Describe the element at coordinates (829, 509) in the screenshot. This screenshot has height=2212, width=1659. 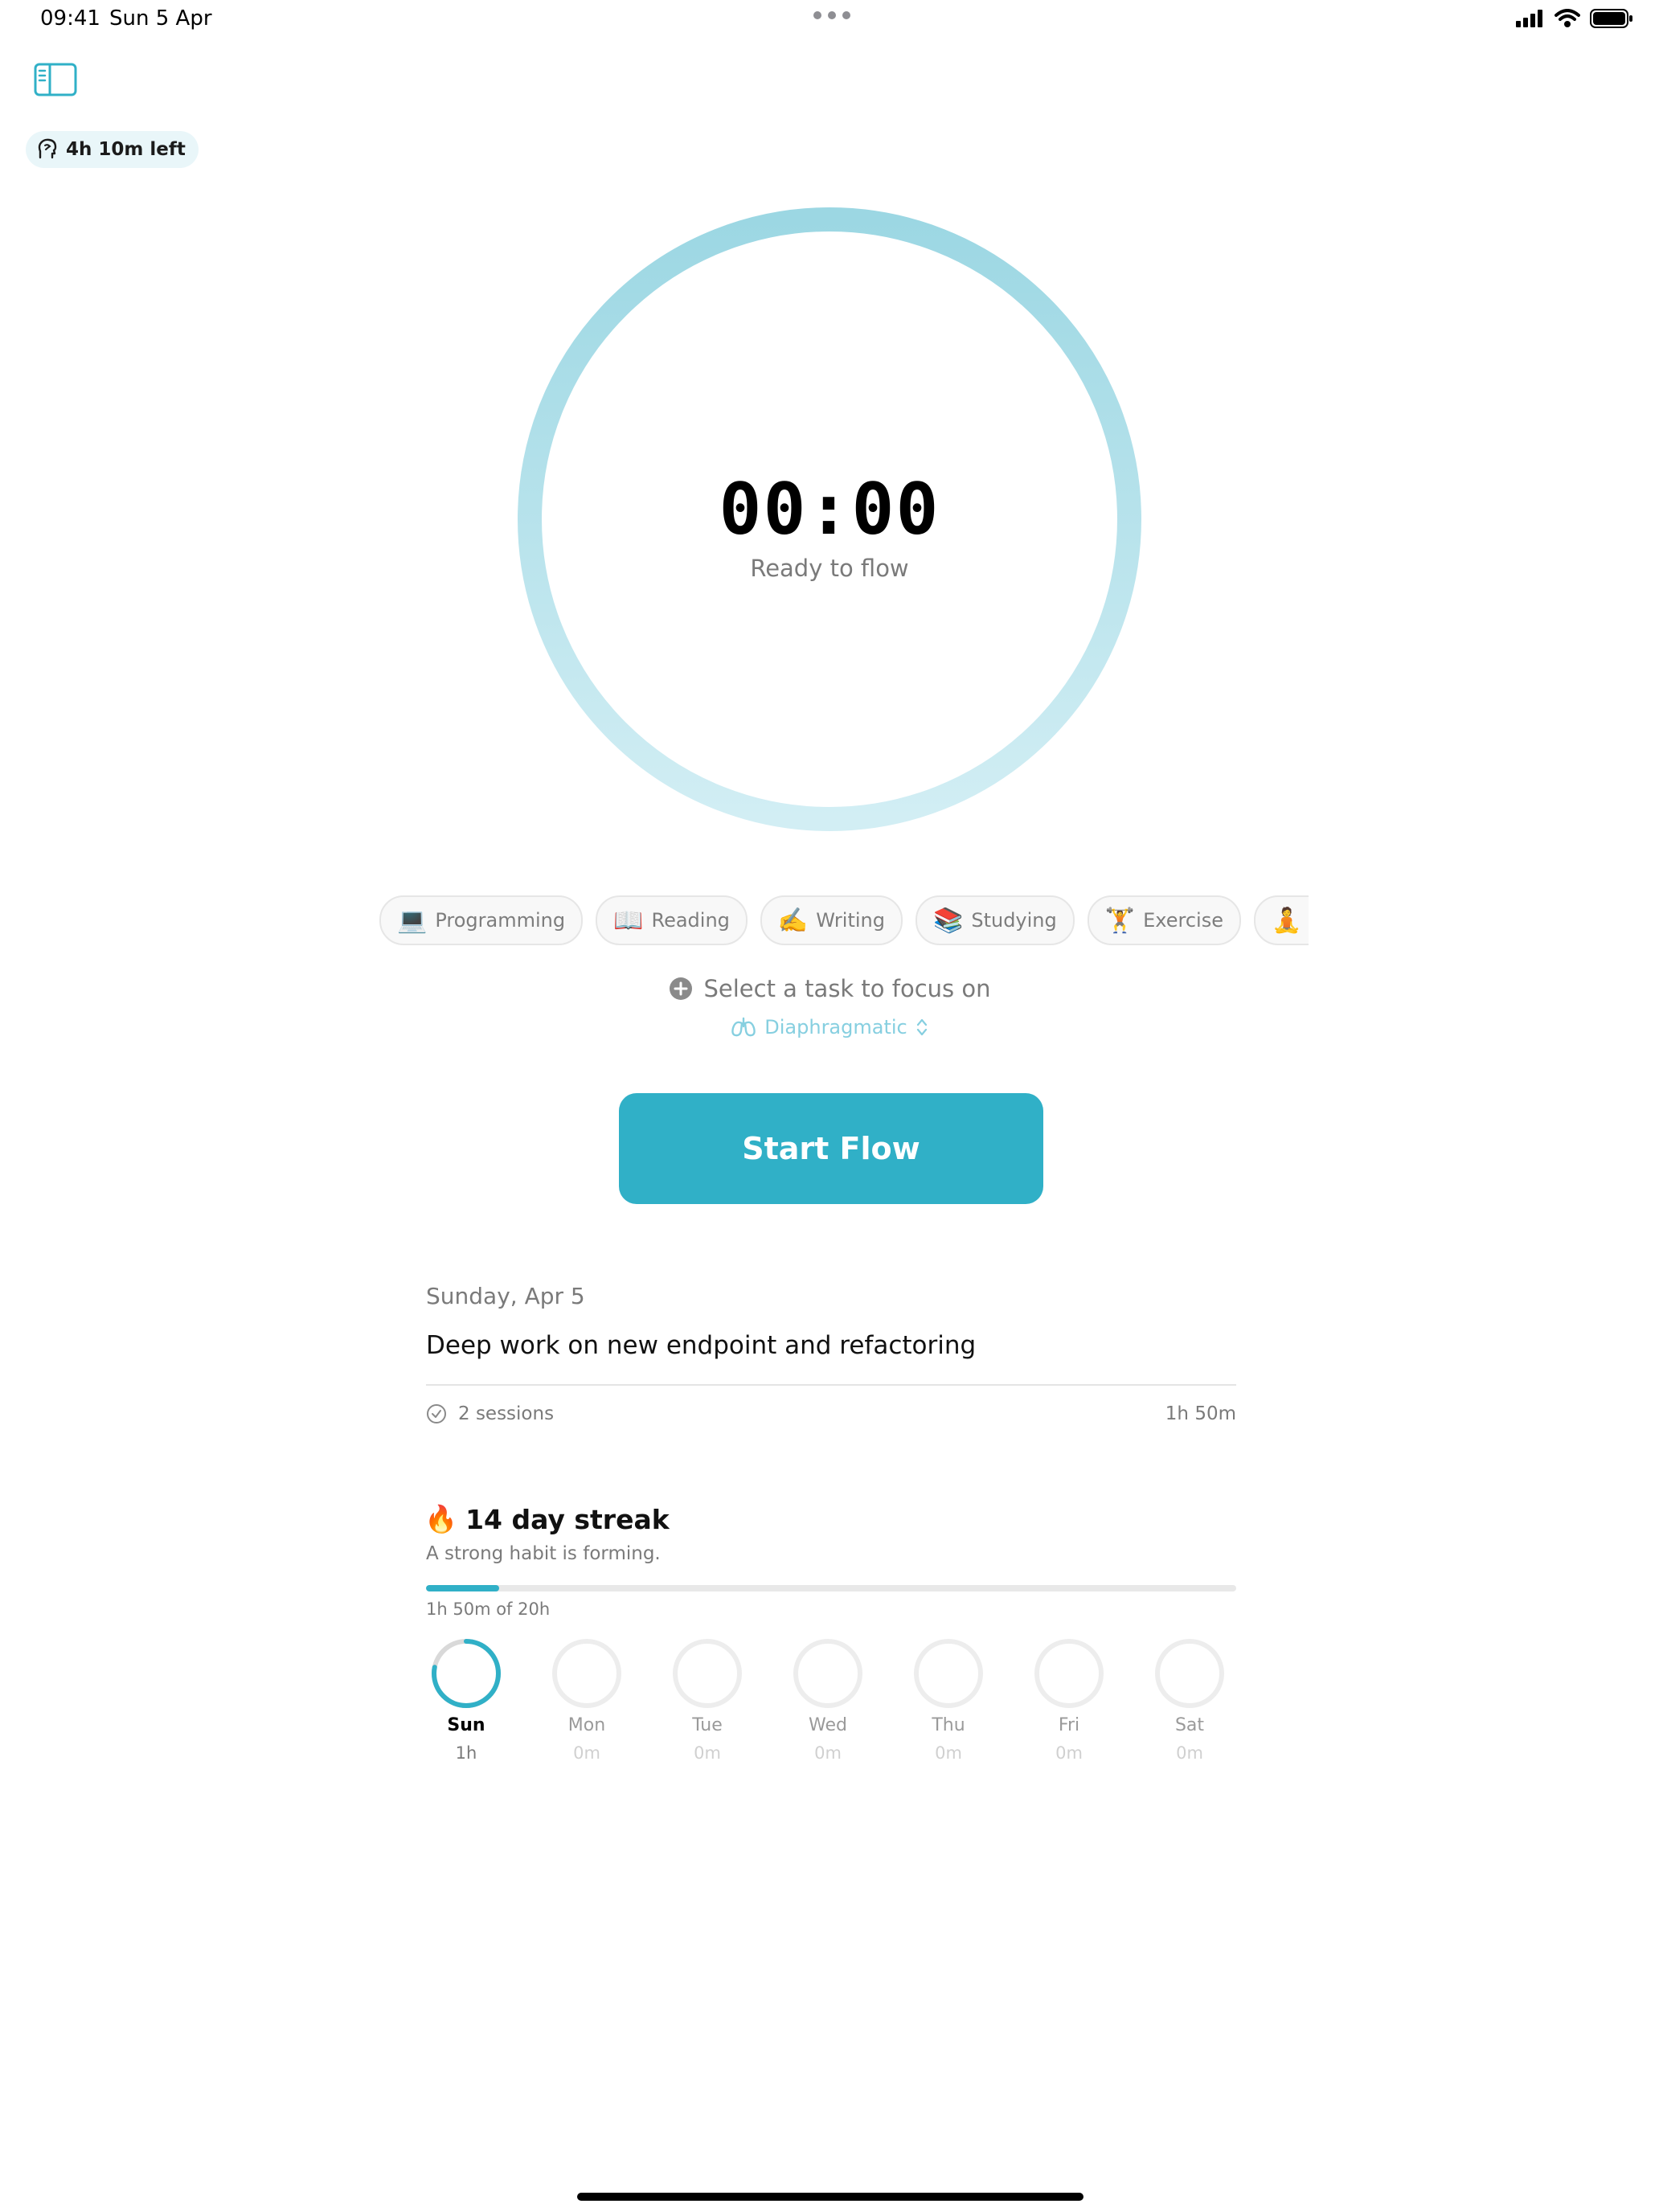
I see `timer-display: 00:00` at that location.